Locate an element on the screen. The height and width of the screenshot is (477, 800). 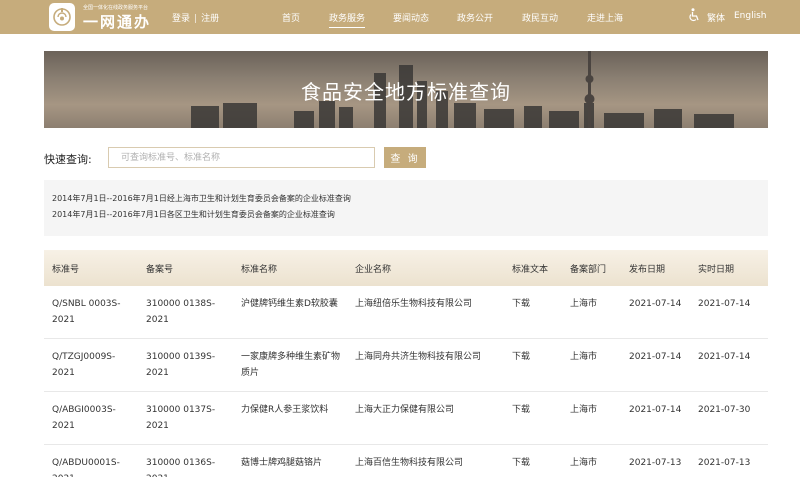
table-row-std-name: 沪健牌钙维生素D软胶囊 is located at coordinates (289, 304).